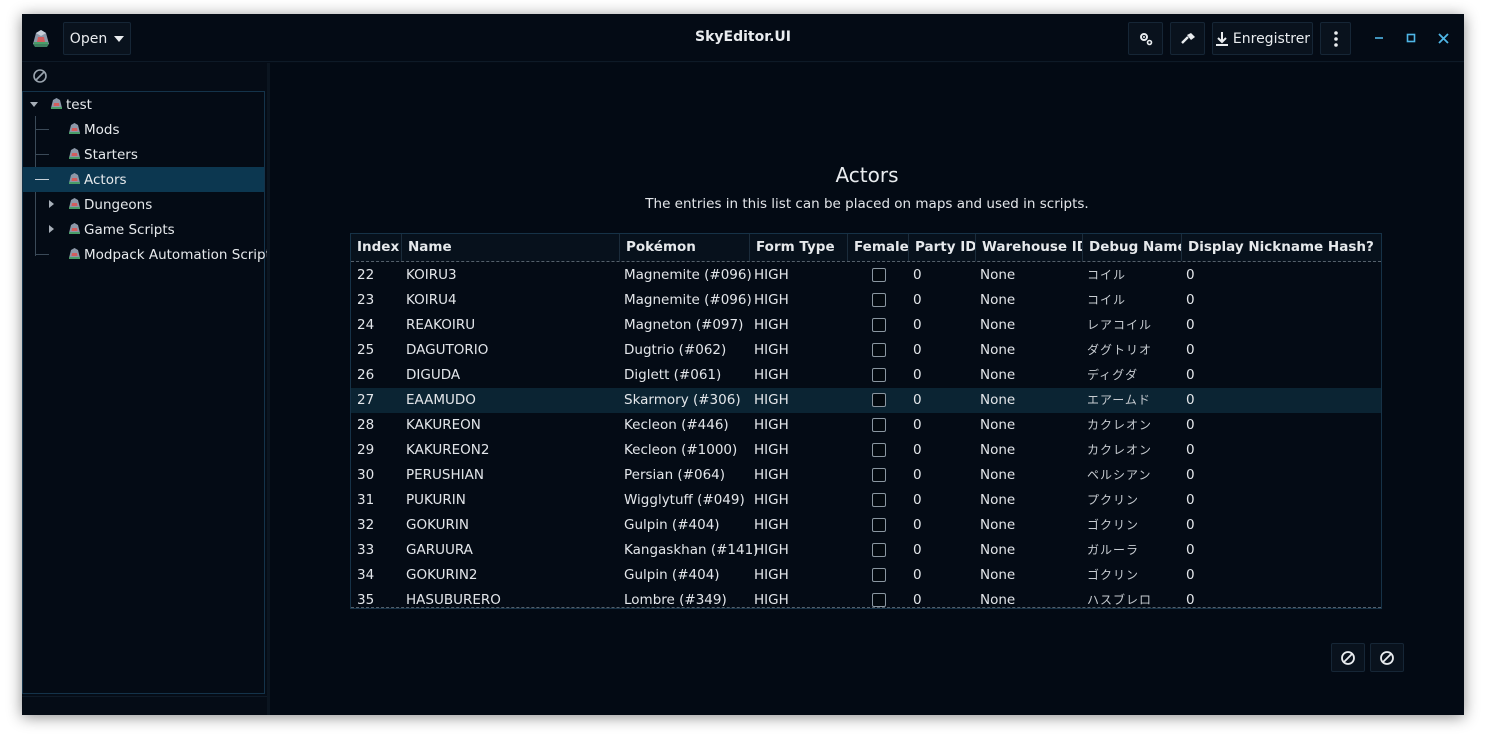 The image size is (1486, 745). What do you see at coordinates (438, 325) in the screenshot?
I see `cell-name: REAKOIRU` at bounding box center [438, 325].